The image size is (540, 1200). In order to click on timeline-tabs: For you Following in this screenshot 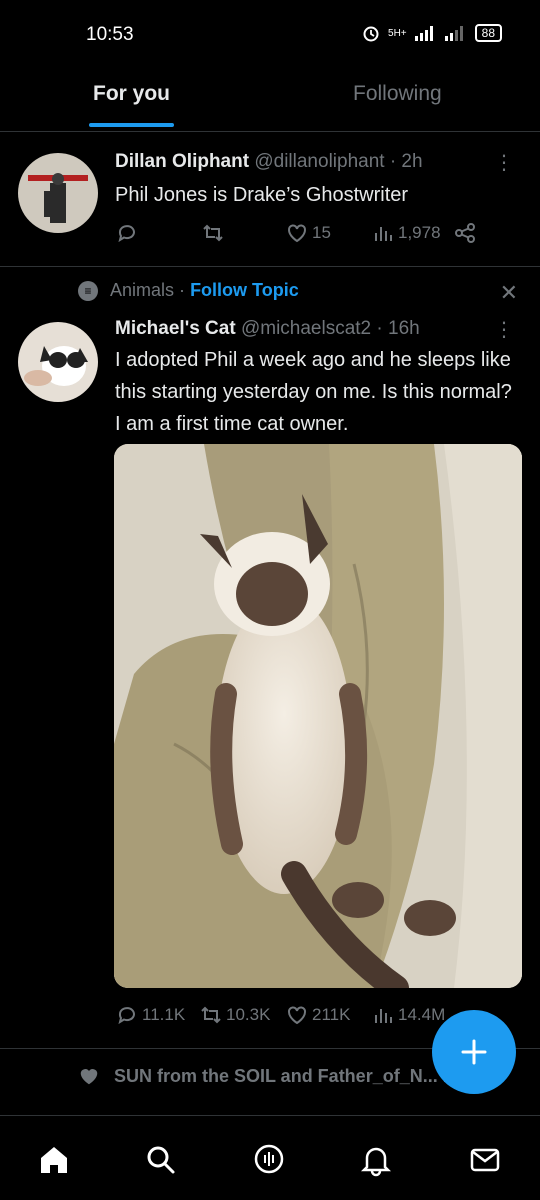, I will do `click(270, 101)`.